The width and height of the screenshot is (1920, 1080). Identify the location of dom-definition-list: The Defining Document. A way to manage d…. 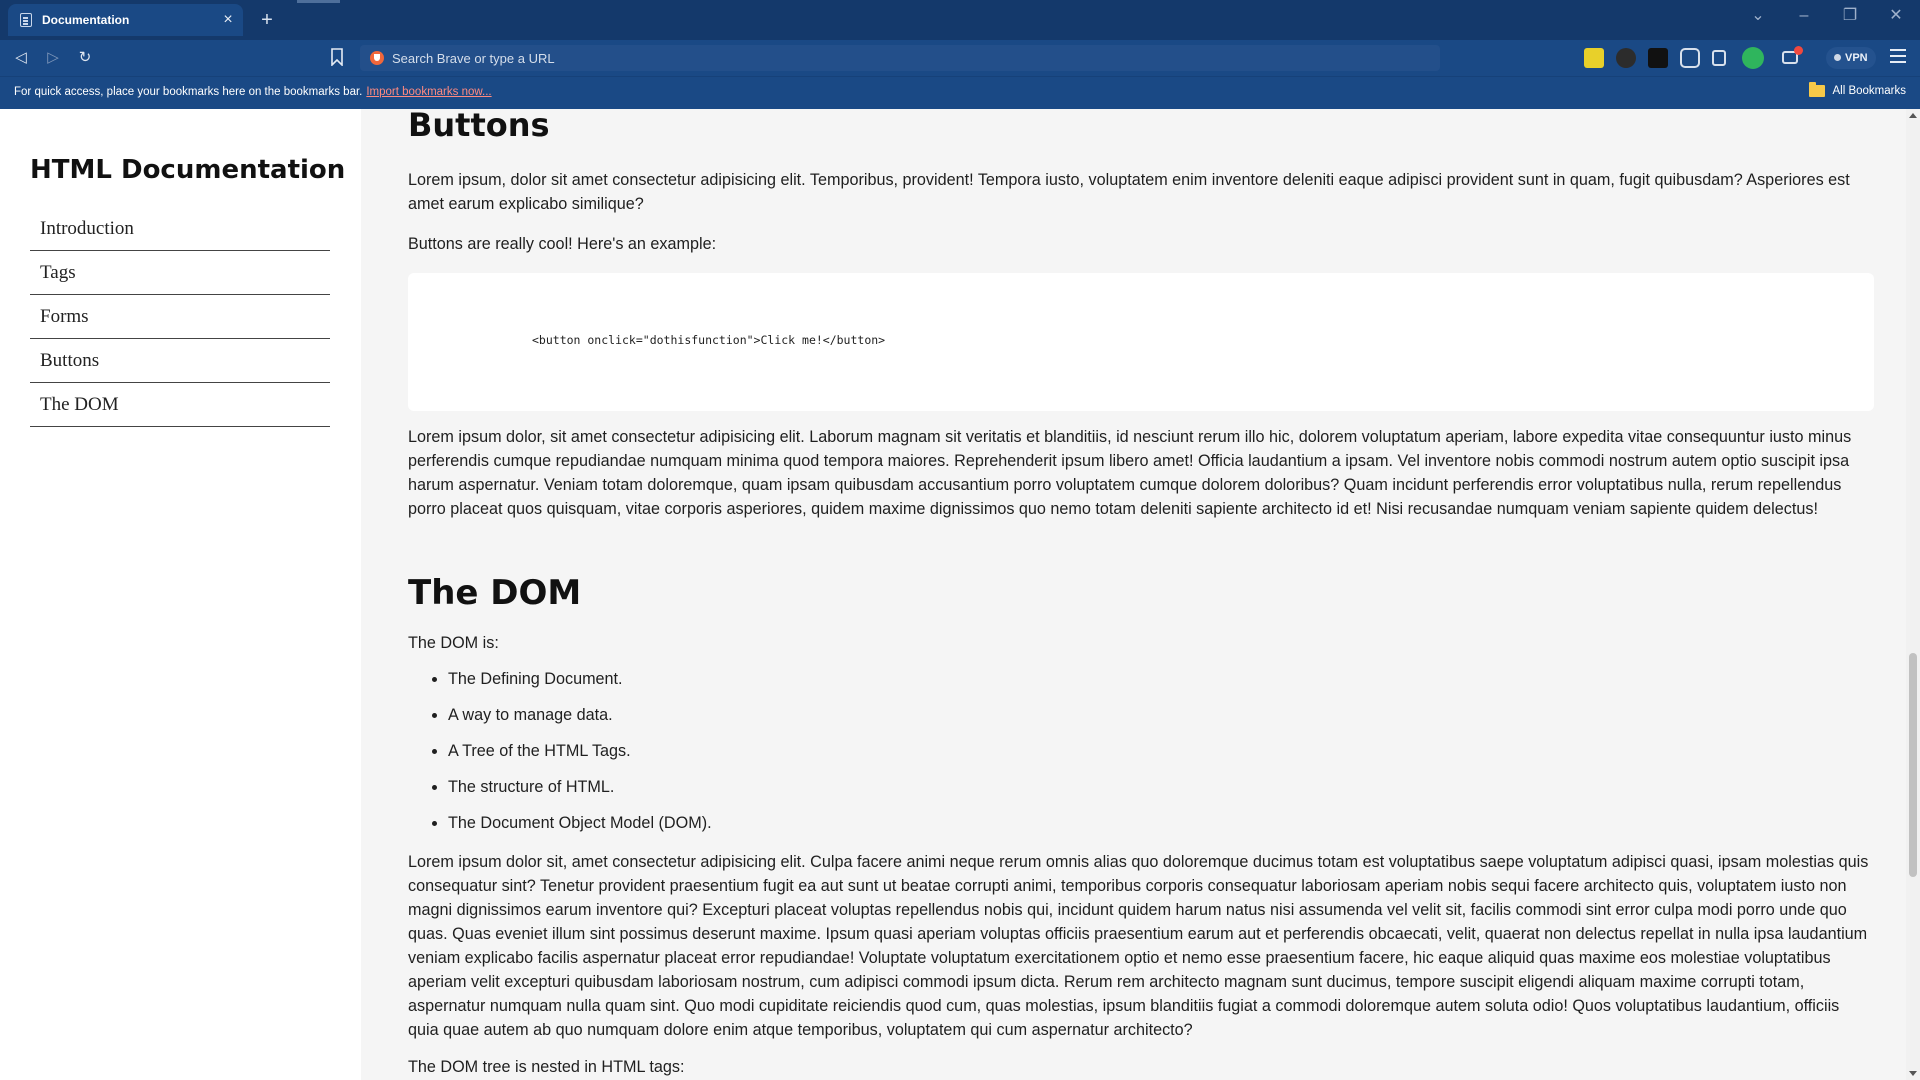
(580, 757).